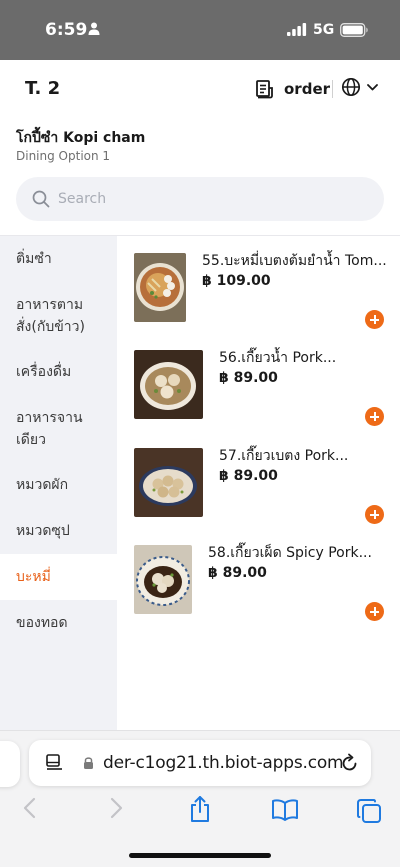 The image size is (400, 867). Describe the element at coordinates (200, 855) in the screenshot. I see `home-indicator` at that location.